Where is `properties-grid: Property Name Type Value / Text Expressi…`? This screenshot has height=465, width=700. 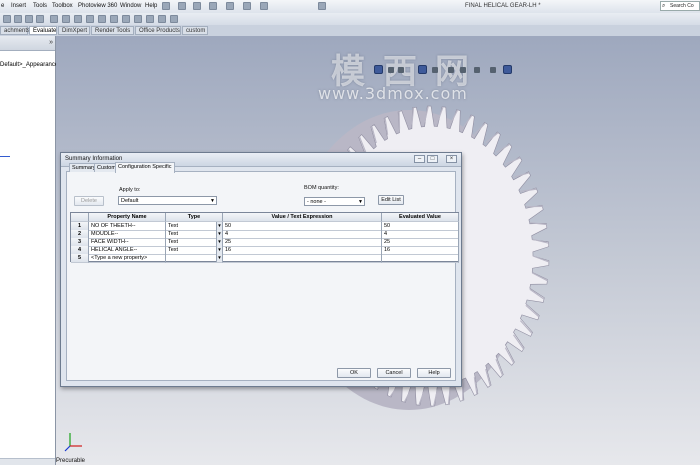 properties-grid: Property Name Type Value / Text Expressi… is located at coordinates (264, 237).